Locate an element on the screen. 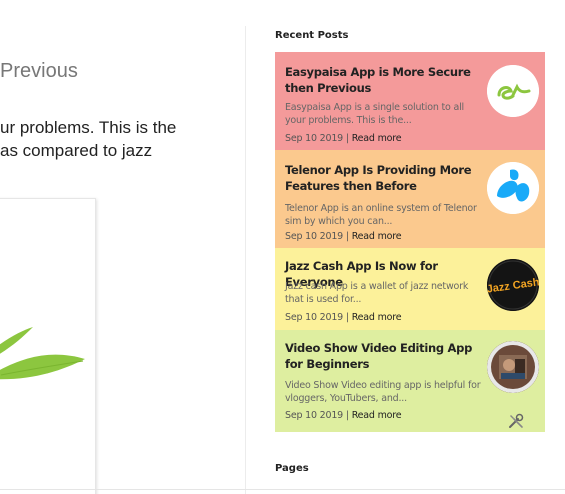  divider is located at coordinates (282, 489).